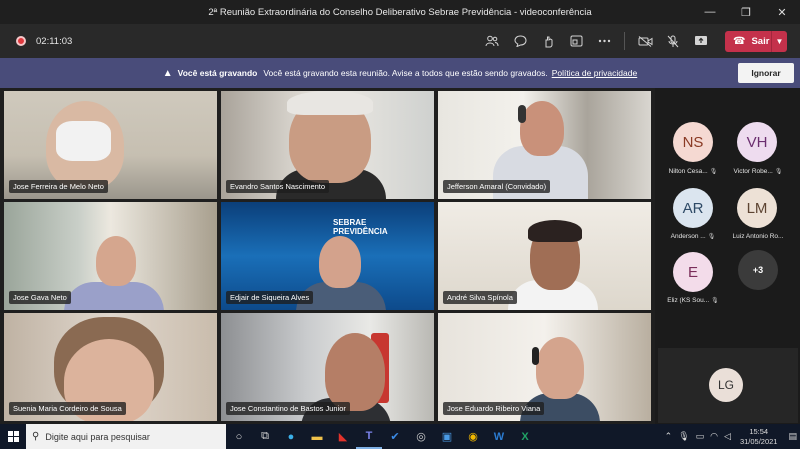 The height and width of the screenshot is (449, 800). I want to click on chevron-up-icon: ⌃, so click(669, 436).